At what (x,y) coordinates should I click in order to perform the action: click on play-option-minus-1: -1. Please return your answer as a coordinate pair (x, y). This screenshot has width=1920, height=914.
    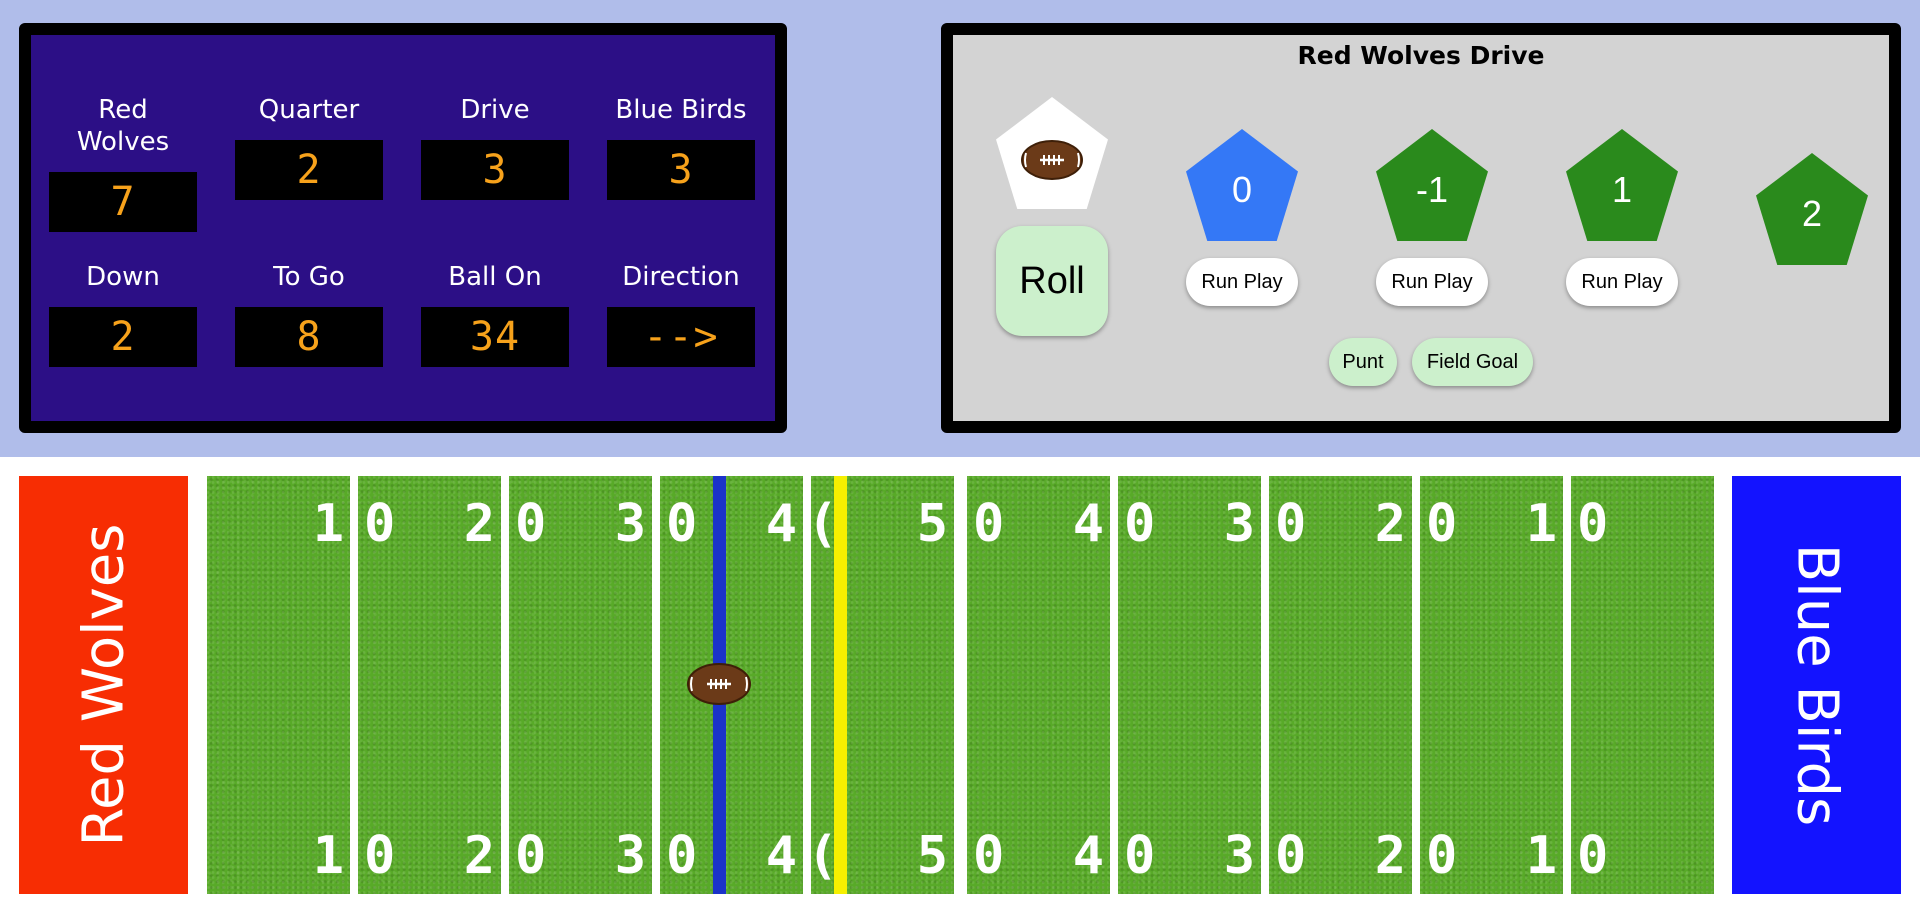
    Looking at the image, I should click on (1432, 185).